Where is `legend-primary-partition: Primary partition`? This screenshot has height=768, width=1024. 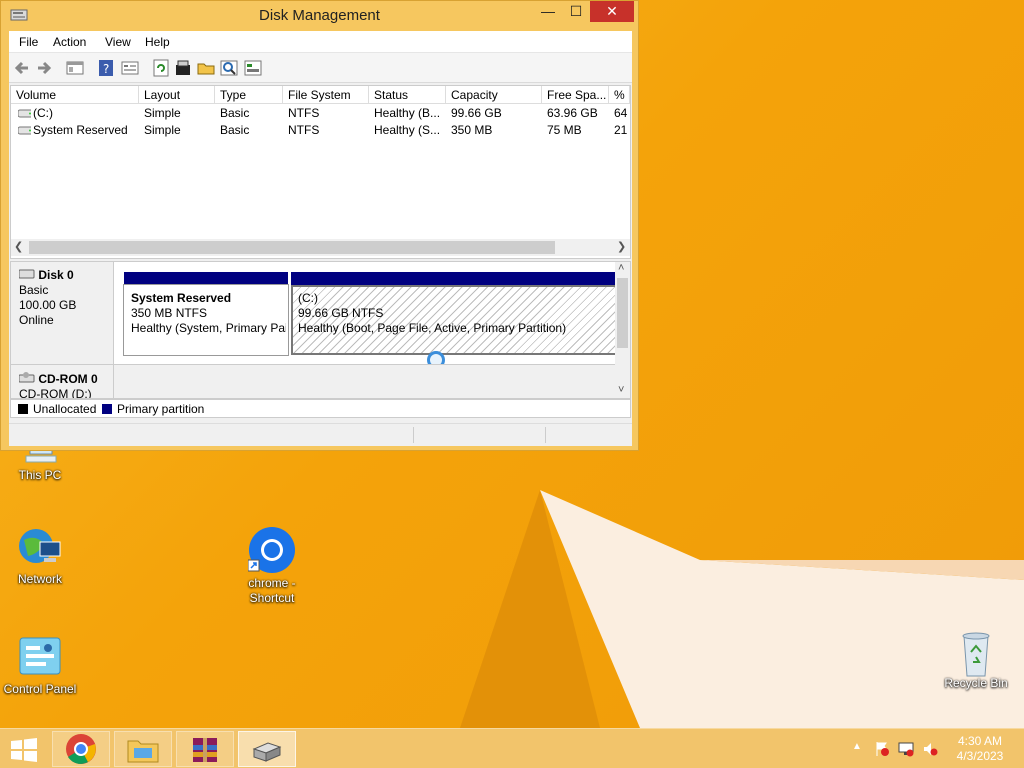
legend-primary-partition: Primary partition is located at coordinates (161, 409).